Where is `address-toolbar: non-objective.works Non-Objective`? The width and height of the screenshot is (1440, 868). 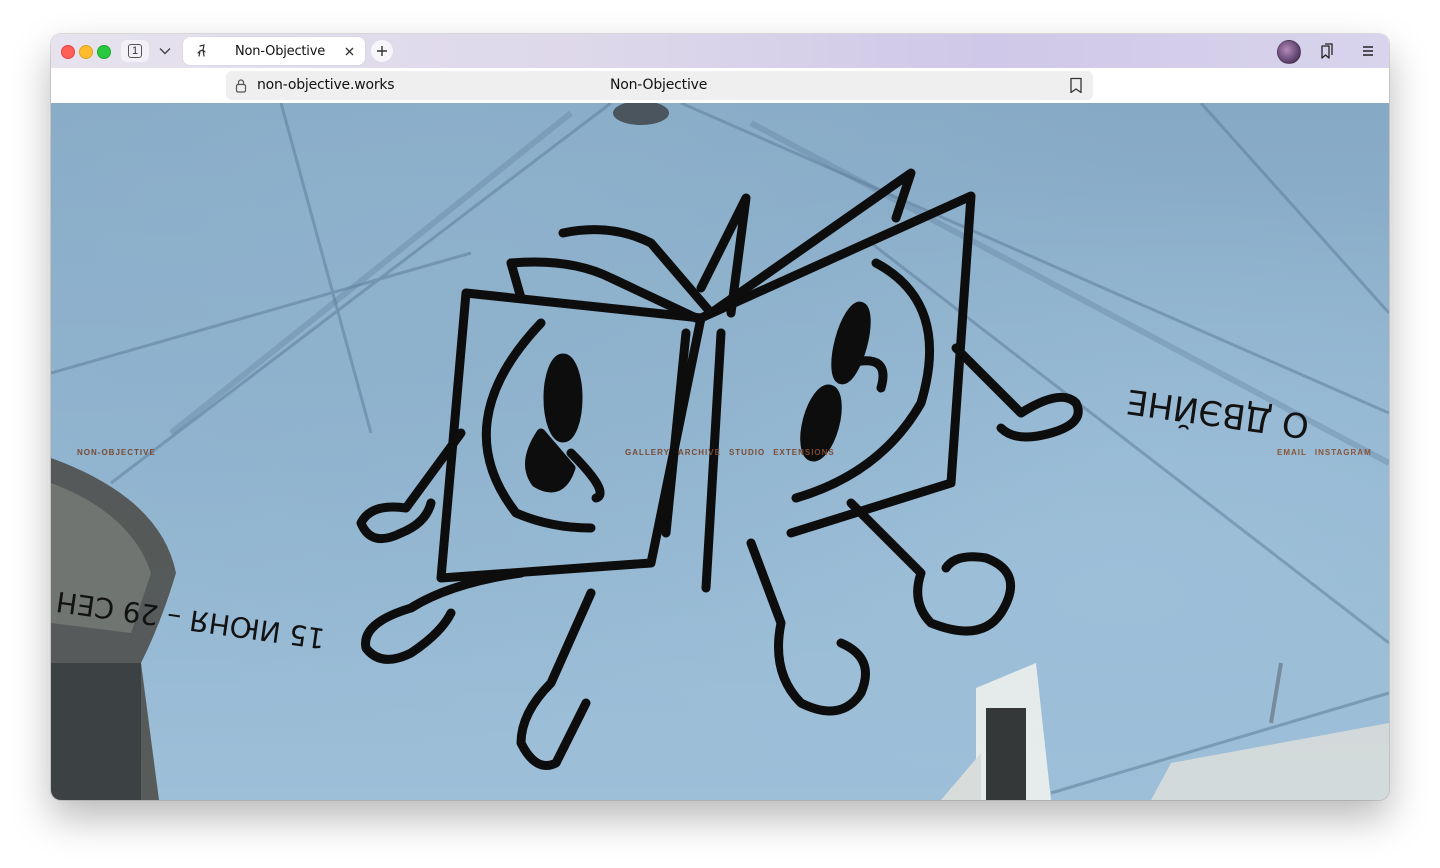 address-toolbar: non-objective.works Non-Objective is located at coordinates (720, 85).